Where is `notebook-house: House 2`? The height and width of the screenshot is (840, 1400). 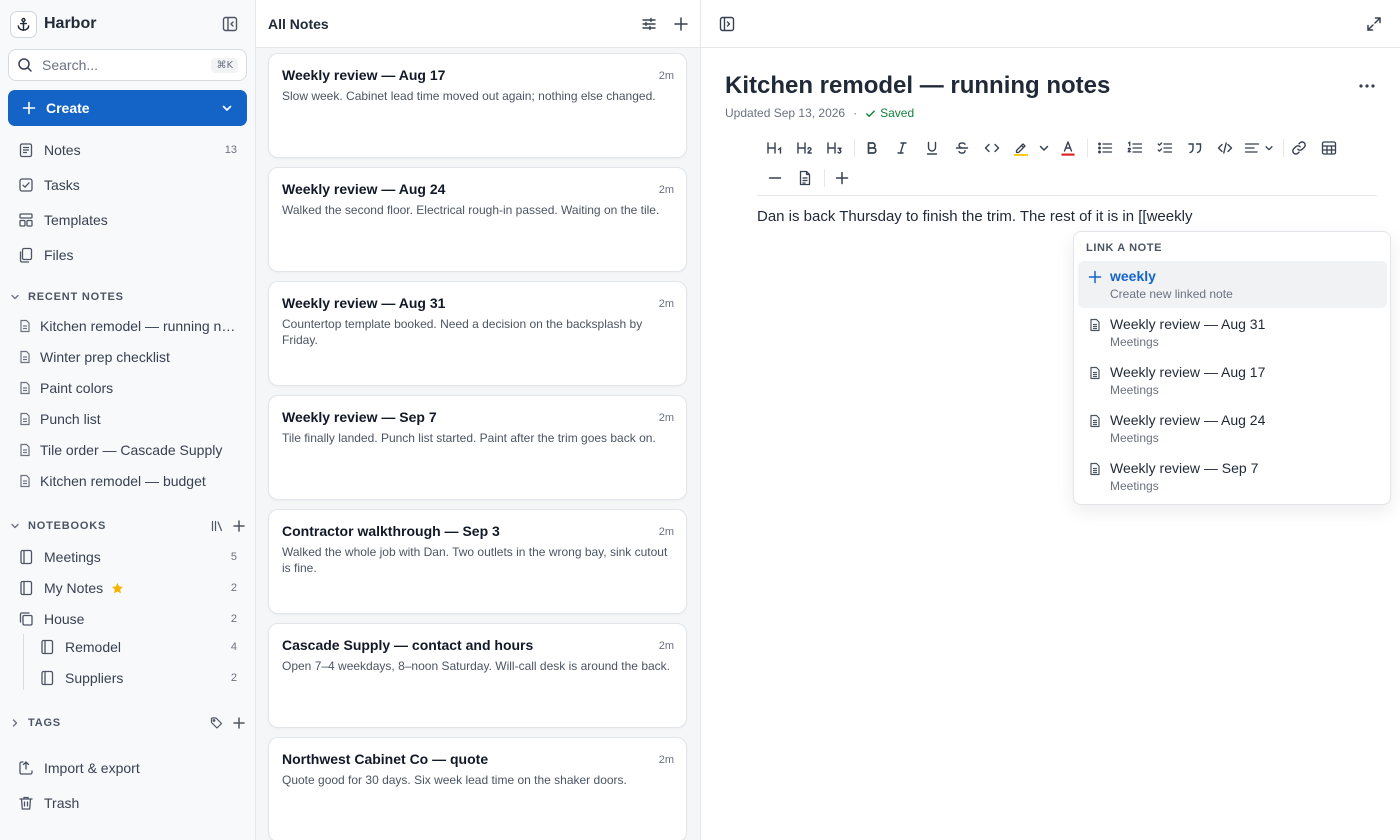
notebook-house: House 2 is located at coordinates (127, 619).